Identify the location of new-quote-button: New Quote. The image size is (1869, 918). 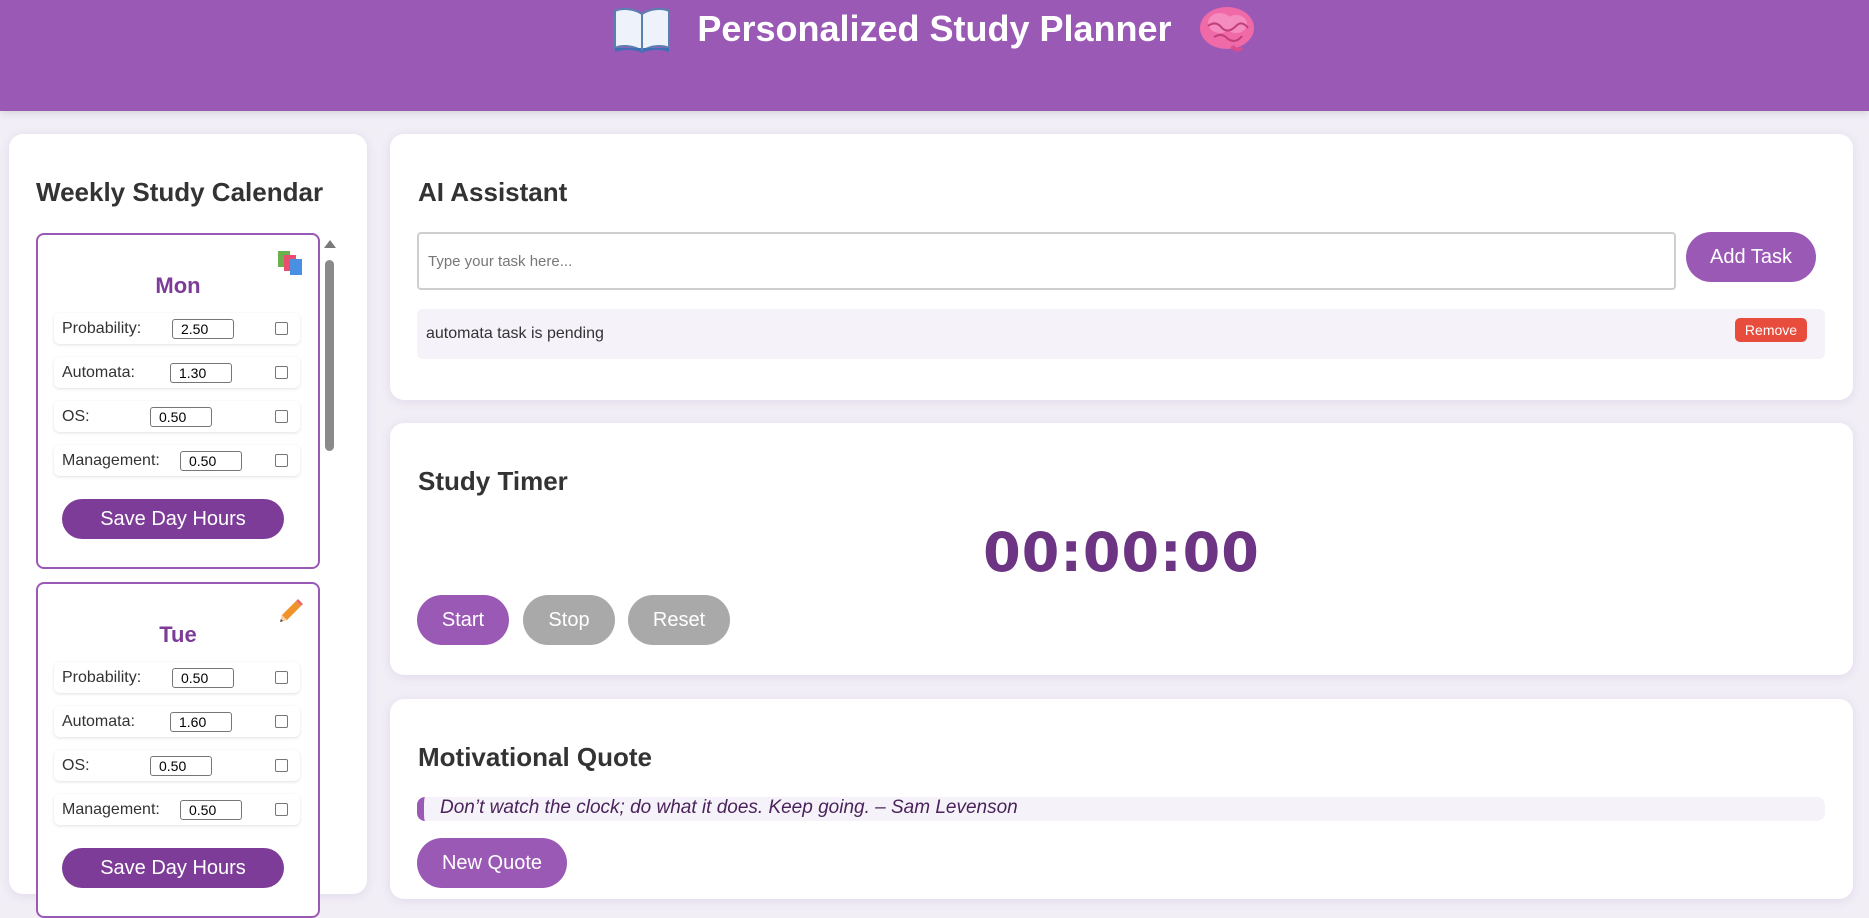
(492, 863).